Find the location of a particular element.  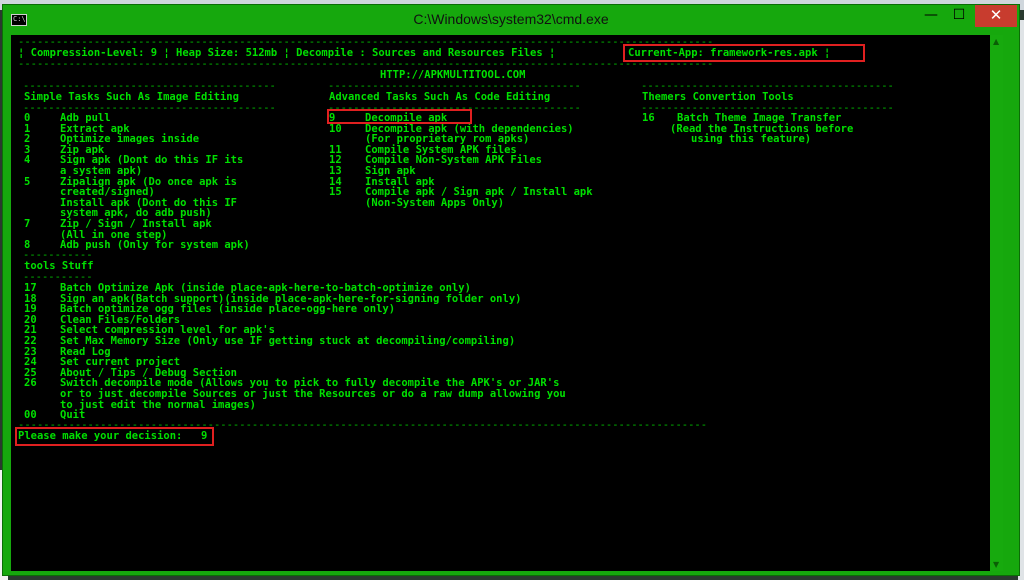

minimize-button: — is located at coordinates (931, 16).